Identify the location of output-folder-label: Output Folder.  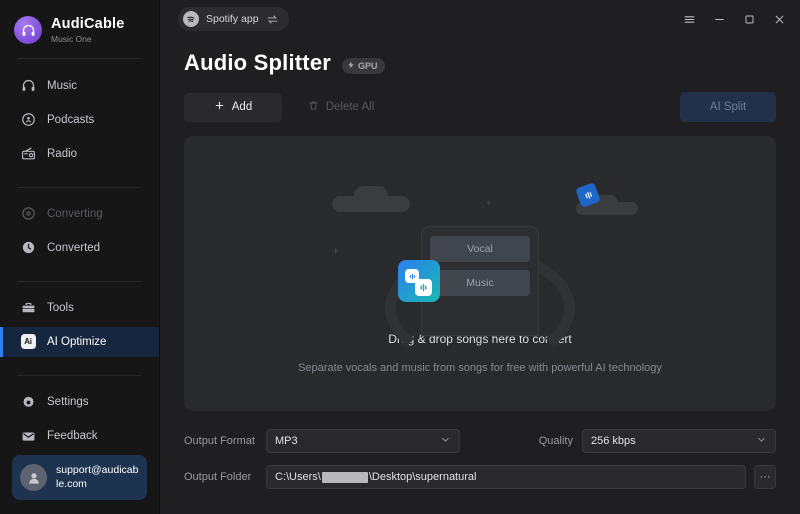
(218, 477).